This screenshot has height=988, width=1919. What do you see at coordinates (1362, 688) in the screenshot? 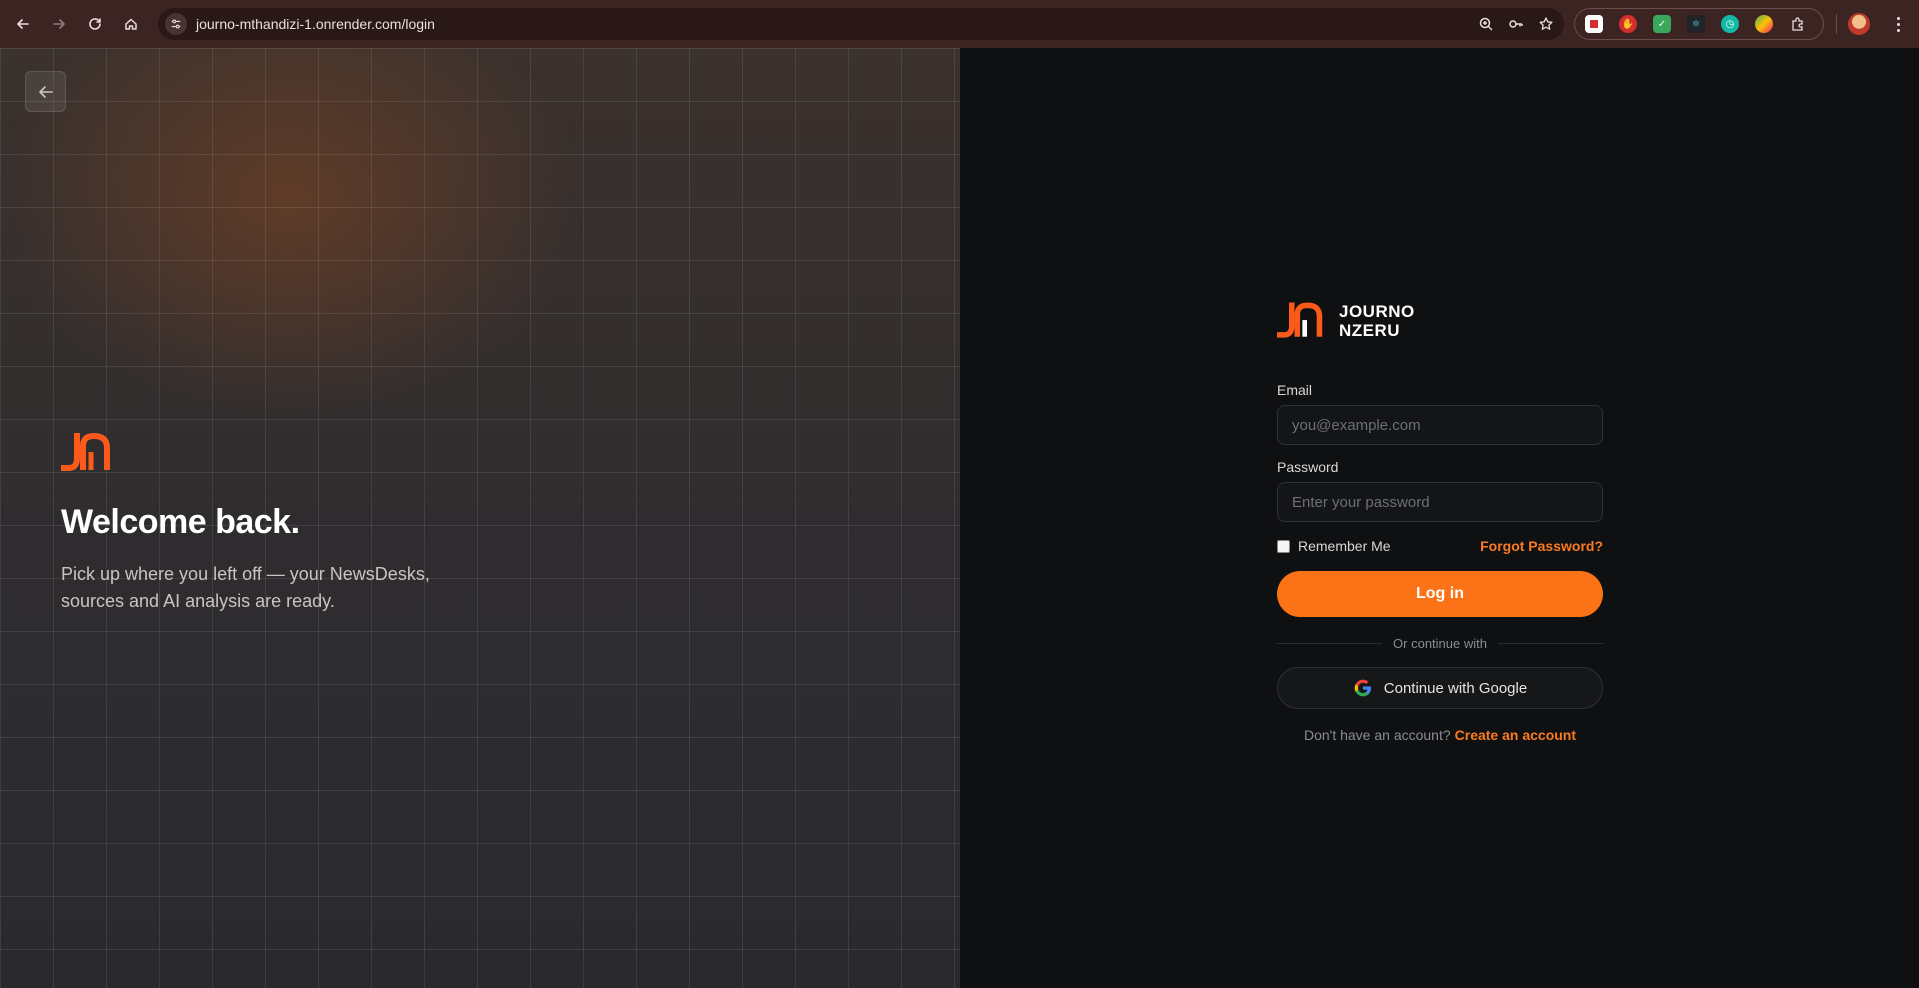
I see `google-icon` at bounding box center [1362, 688].